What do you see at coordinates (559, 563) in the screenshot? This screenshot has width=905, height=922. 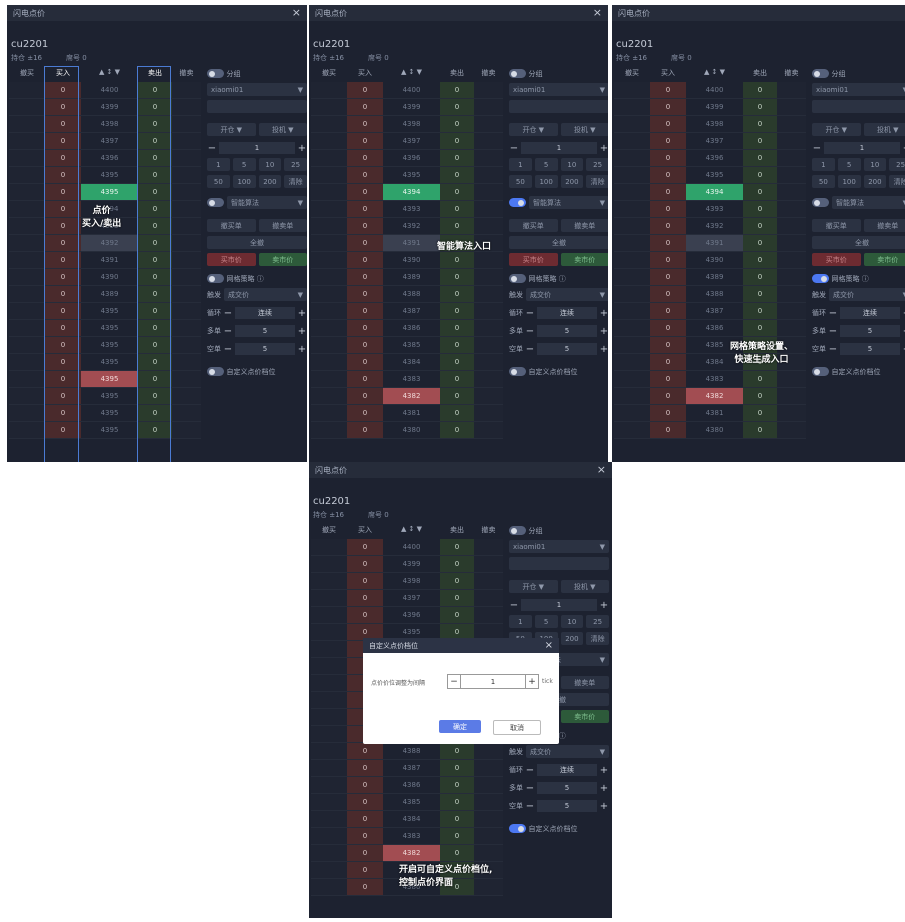 I see `price-input` at bounding box center [559, 563].